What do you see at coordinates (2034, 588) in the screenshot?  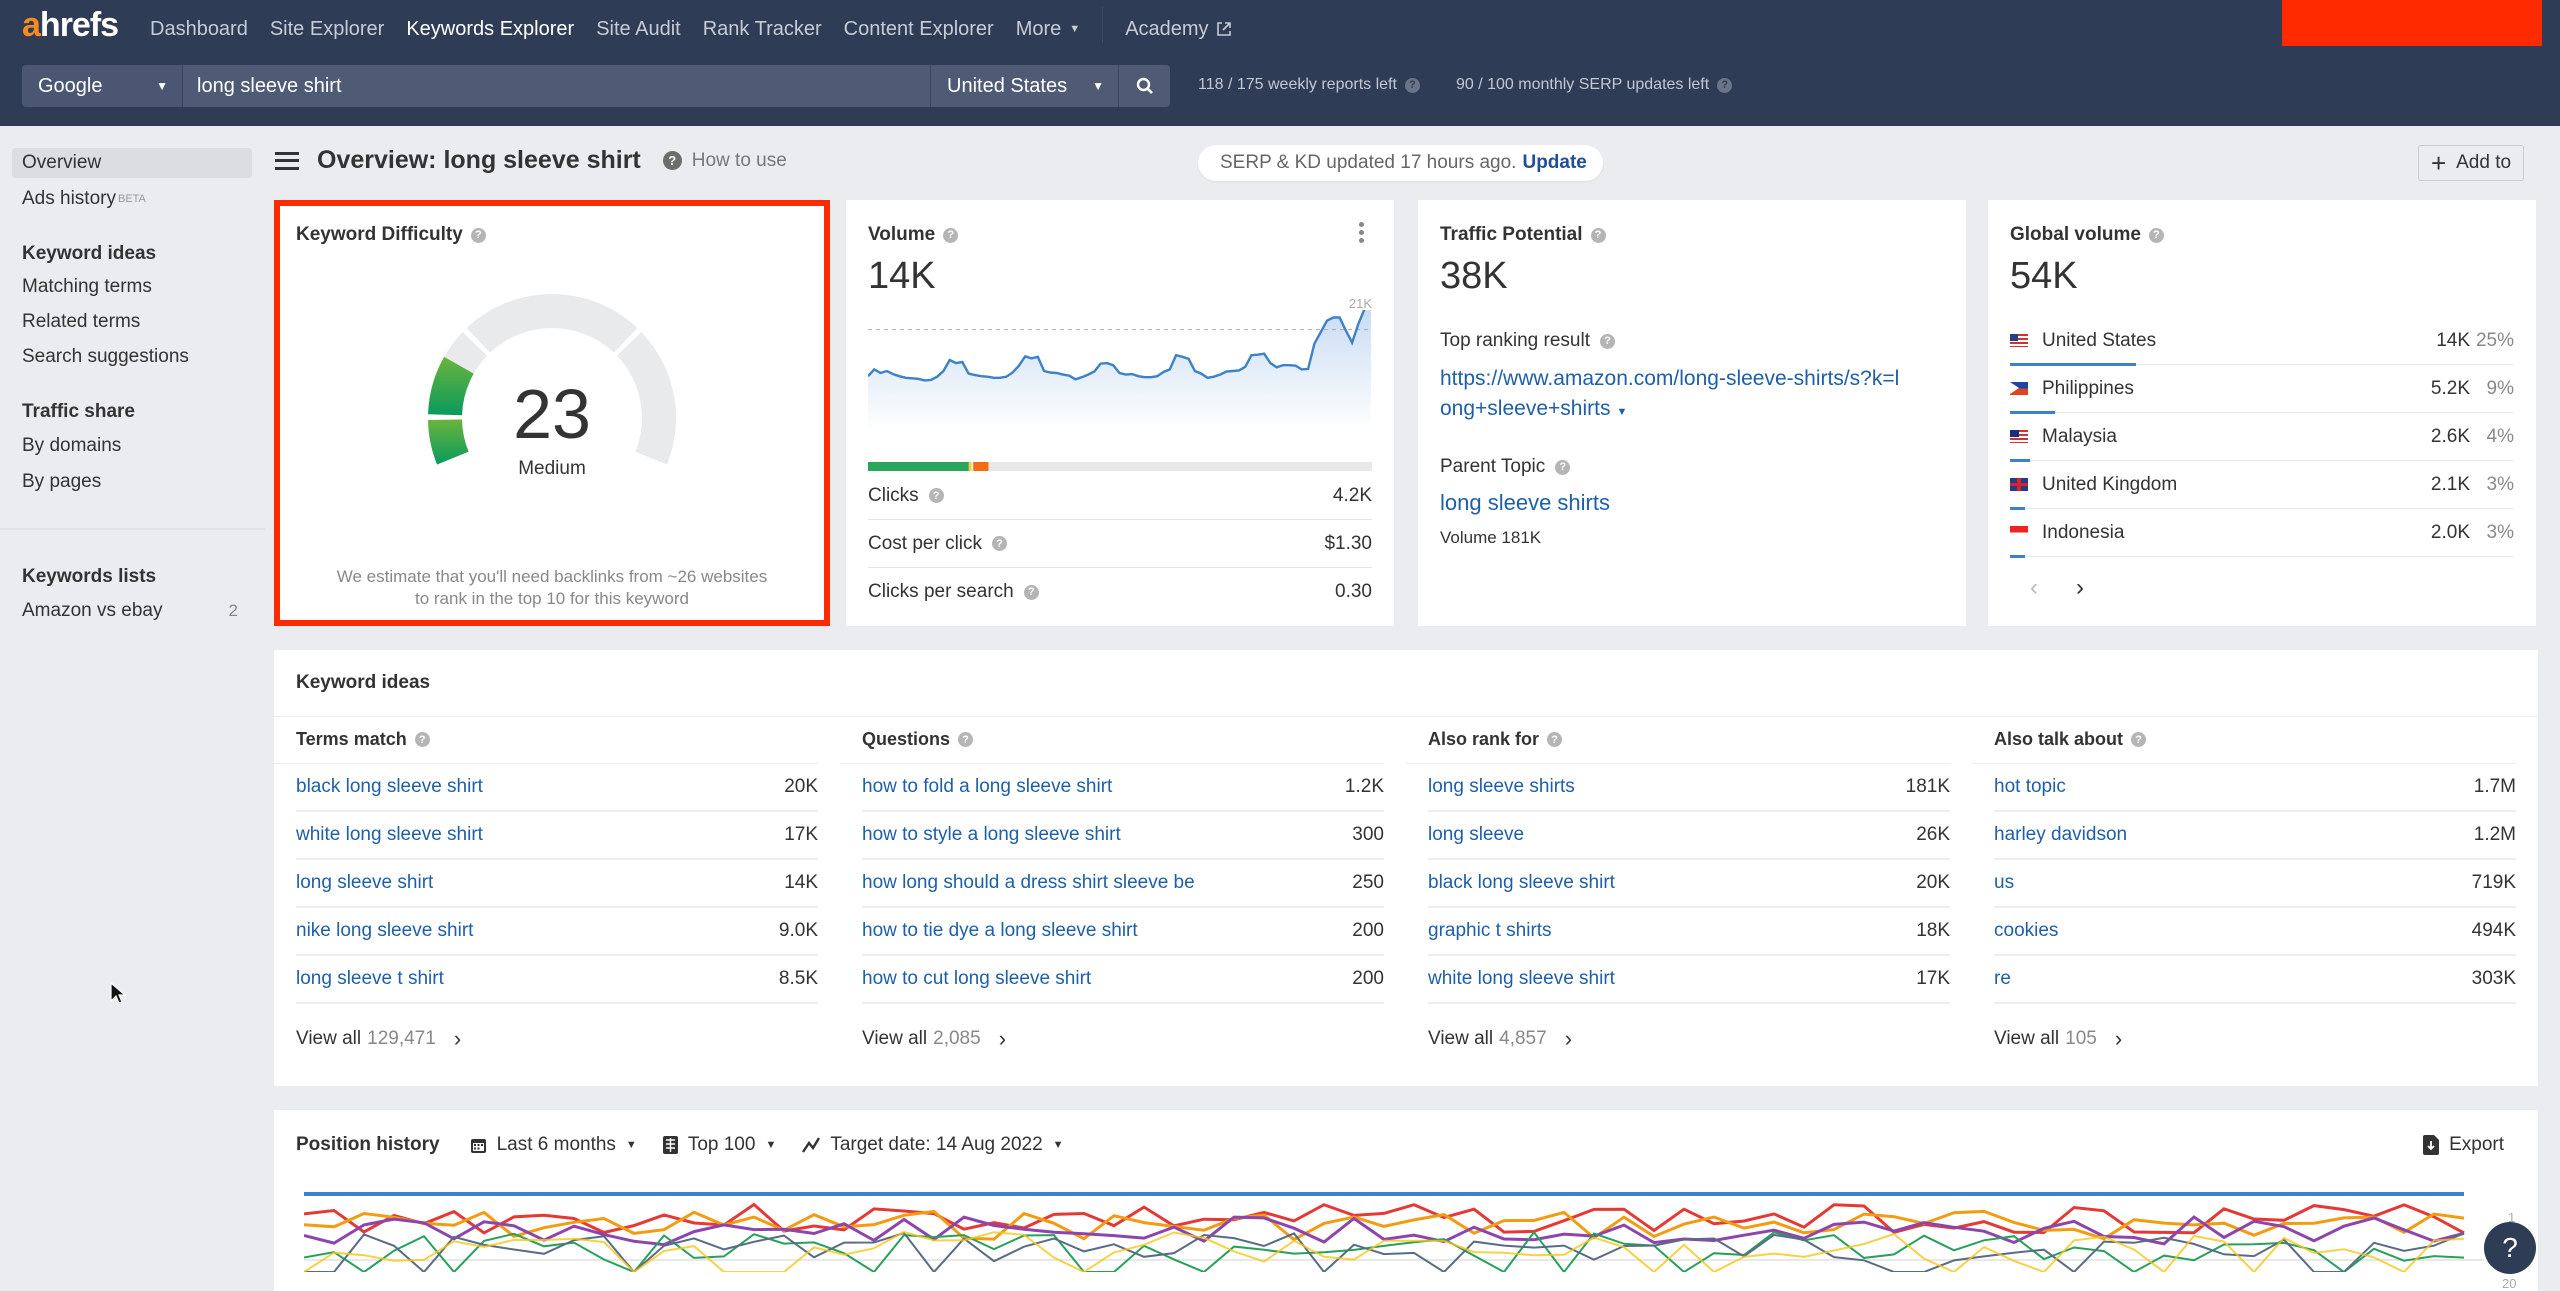 I see `prev-page-button: ‹` at bounding box center [2034, 588].